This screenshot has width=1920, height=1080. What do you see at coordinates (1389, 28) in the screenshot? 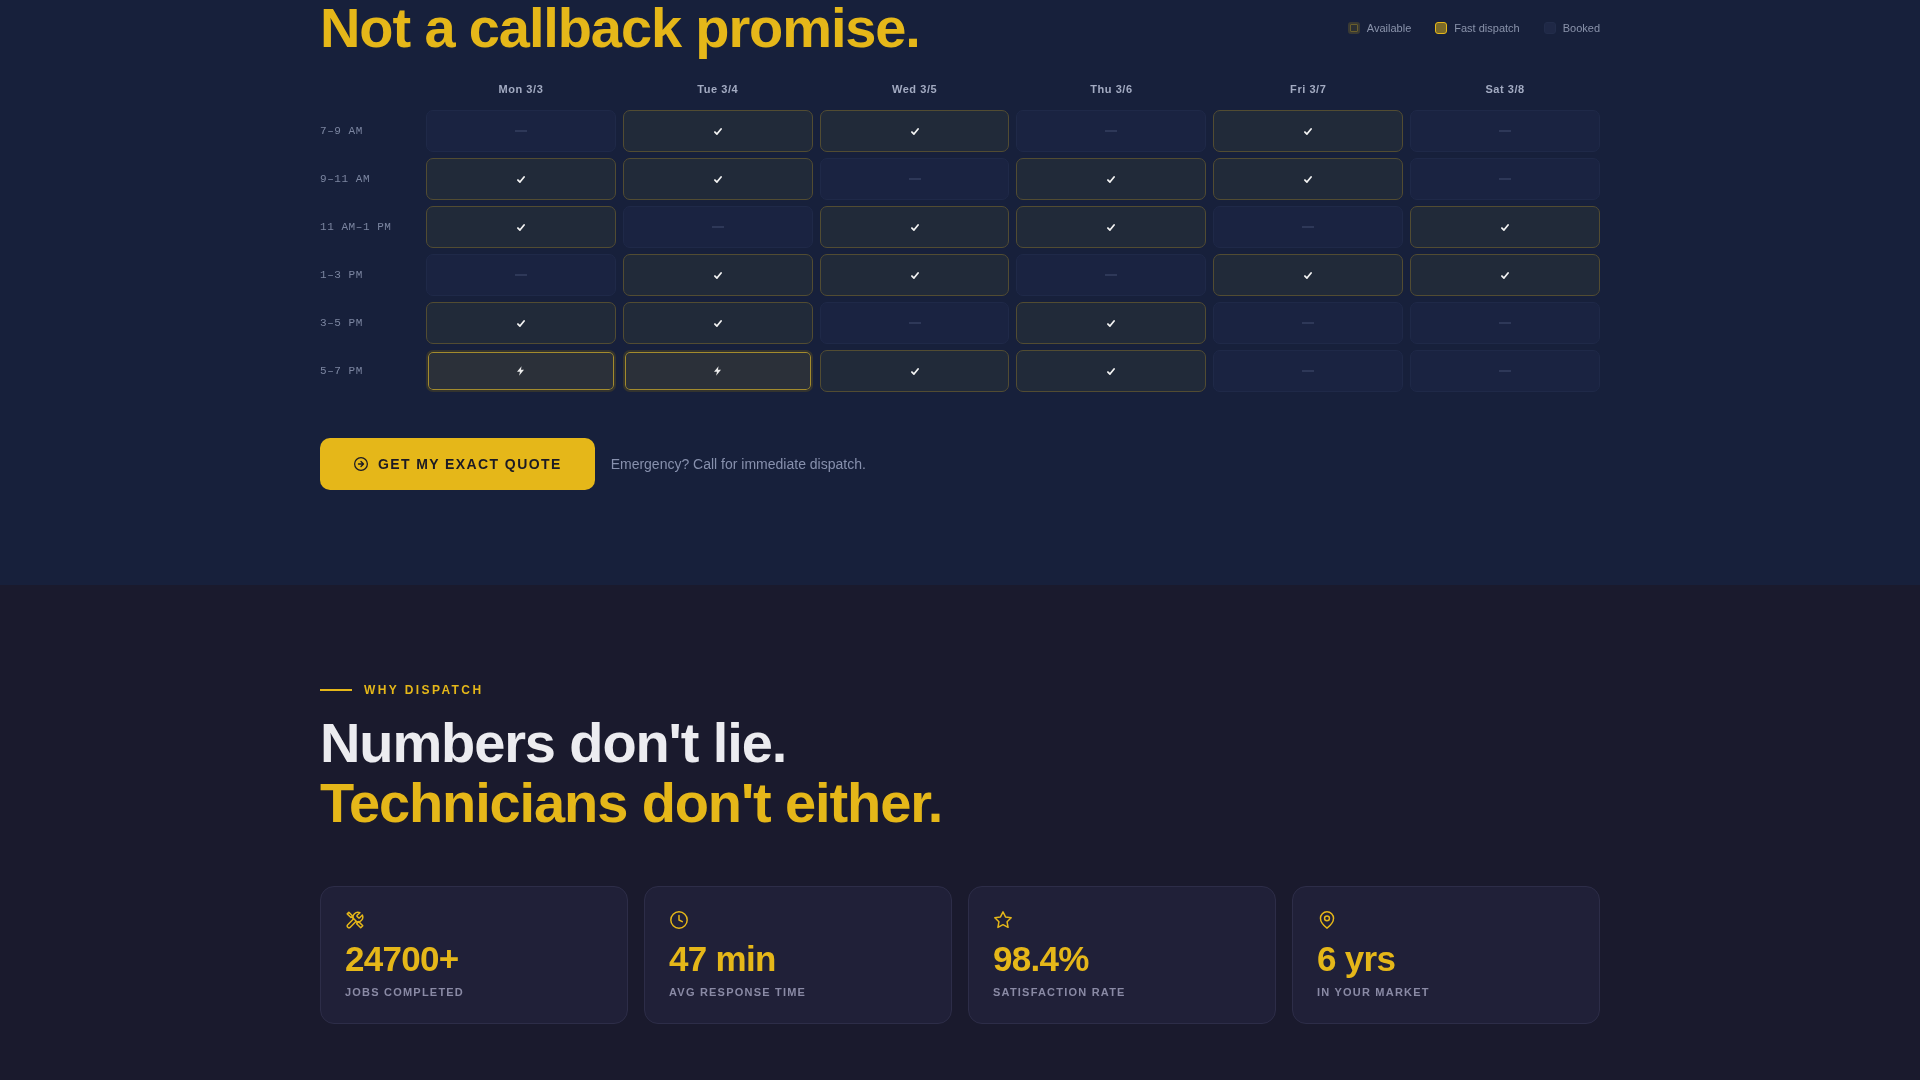
I see `legend-label: Available` at bounding box center [1389, 28].